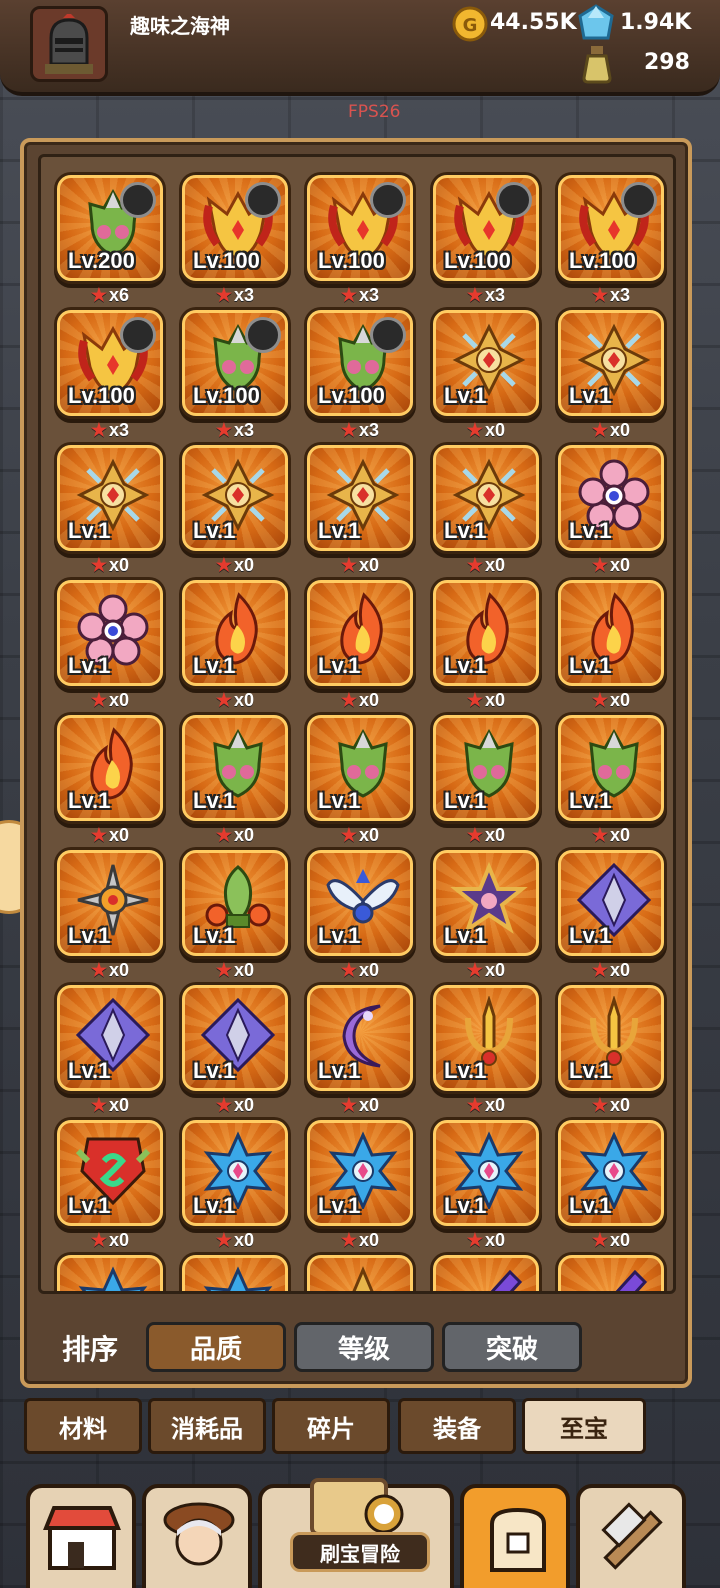  Describe the element at coordinates (83, 1426) in the screenshot. I see `tab-materials: 材料` at that location.